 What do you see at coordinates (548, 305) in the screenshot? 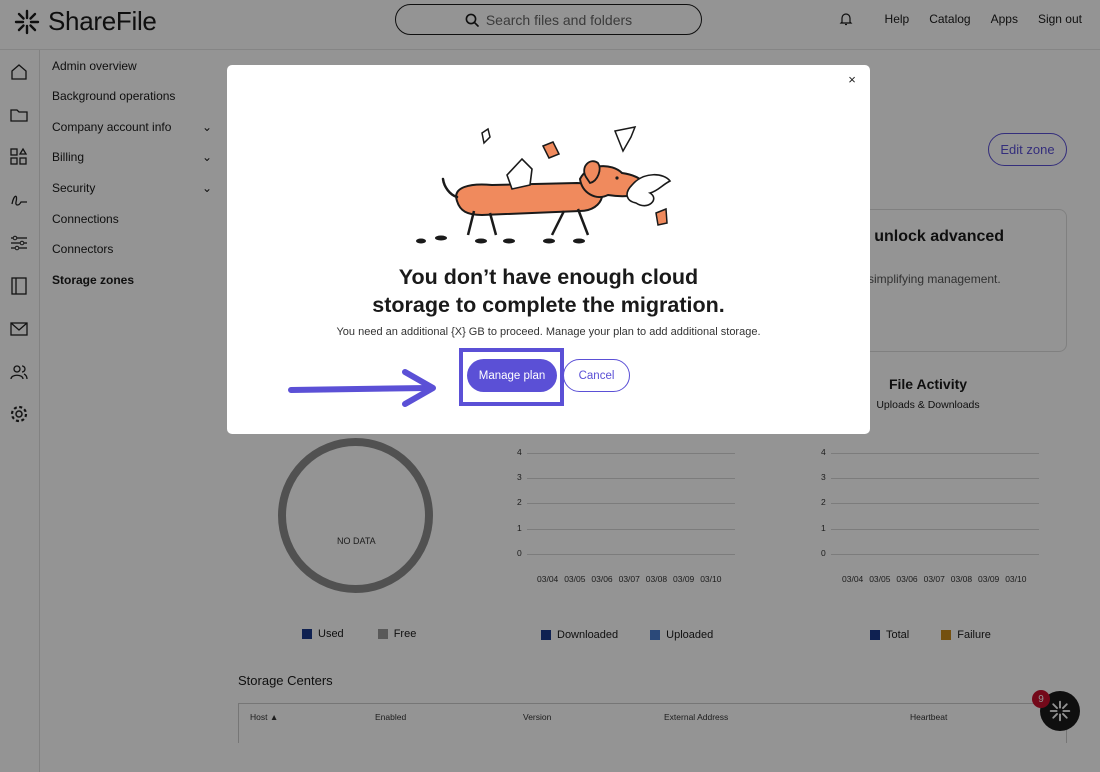
I see `dialog-title-line-2: storage to complete the migration.` at bounding box center [548, 305].